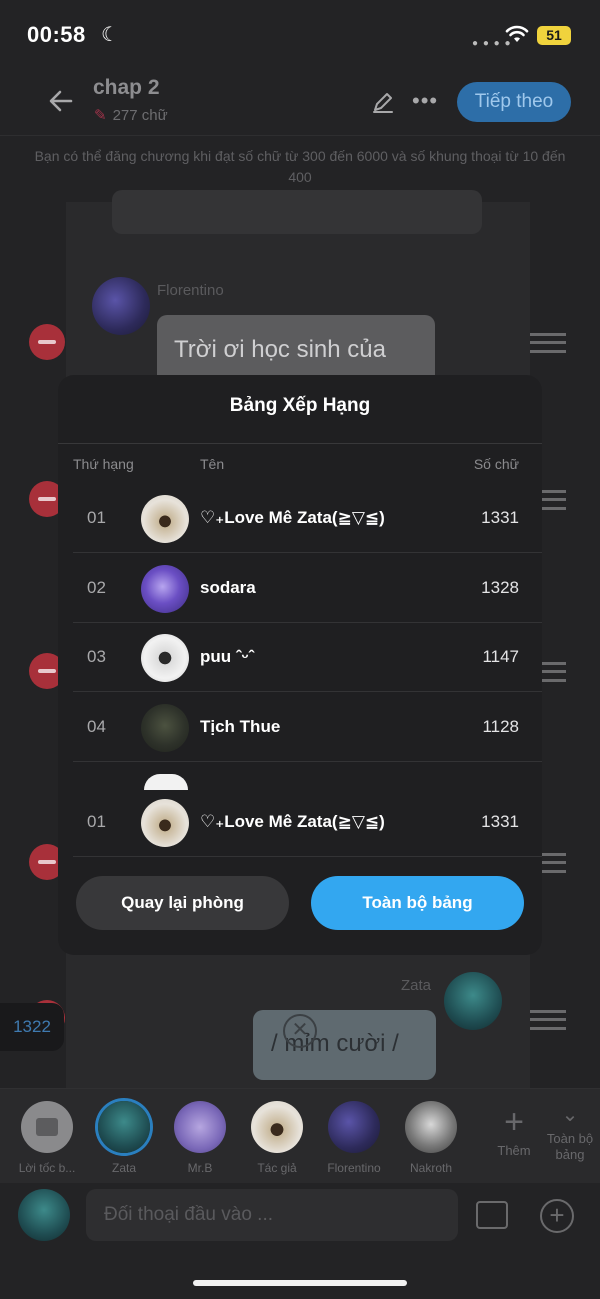 The height and width of the screenshot is (1299, 600). What do you see at coordinates (570, 1146) in the screenshot?
I see `all-characters-label: Toàn bộ bảng` at bounding box center [570, 1146].